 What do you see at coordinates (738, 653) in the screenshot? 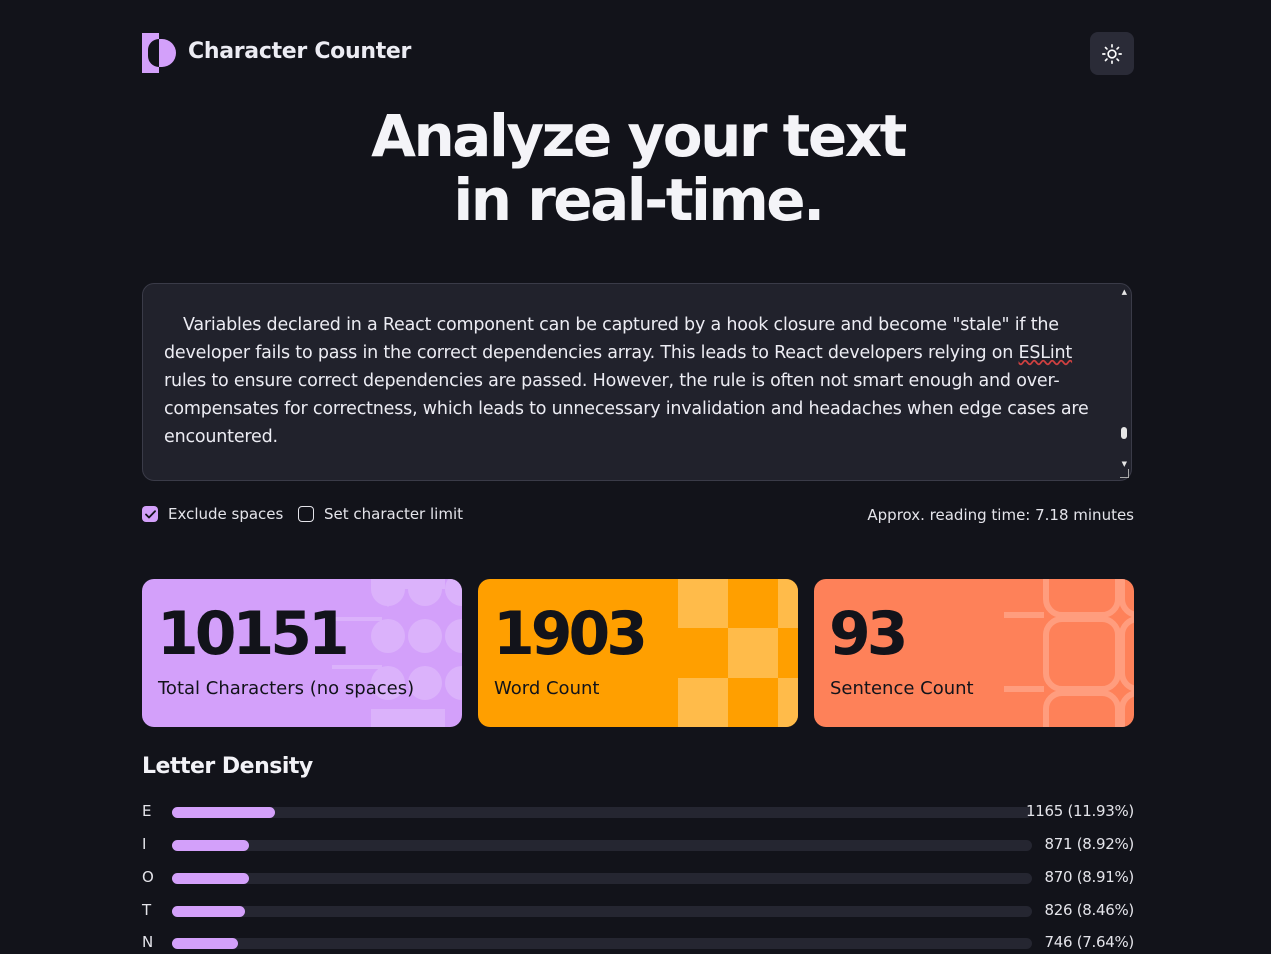
I see `card-pattern-checker` at bounding box center [738, 653].